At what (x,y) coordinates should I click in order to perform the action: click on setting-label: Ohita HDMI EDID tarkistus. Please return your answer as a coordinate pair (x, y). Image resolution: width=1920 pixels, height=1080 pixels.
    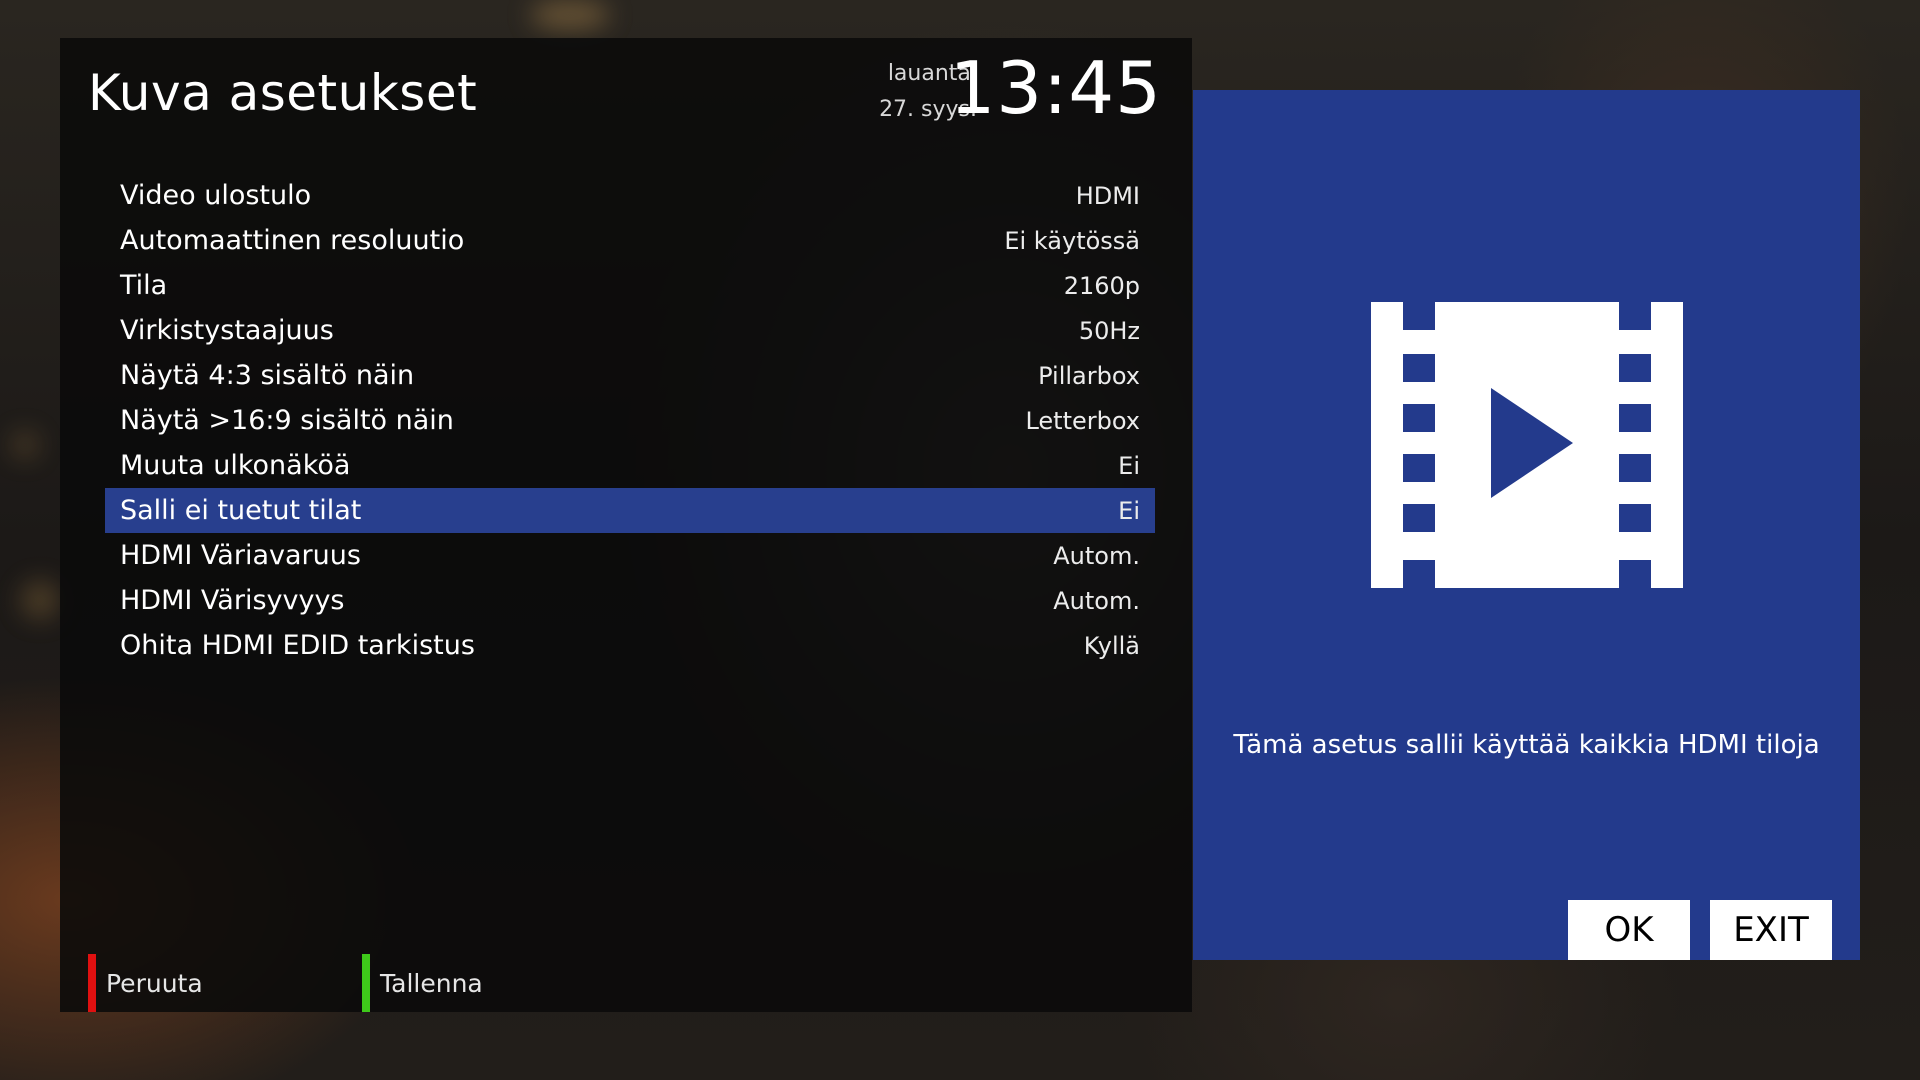
    Looking at the image, I should click on (297, 645).